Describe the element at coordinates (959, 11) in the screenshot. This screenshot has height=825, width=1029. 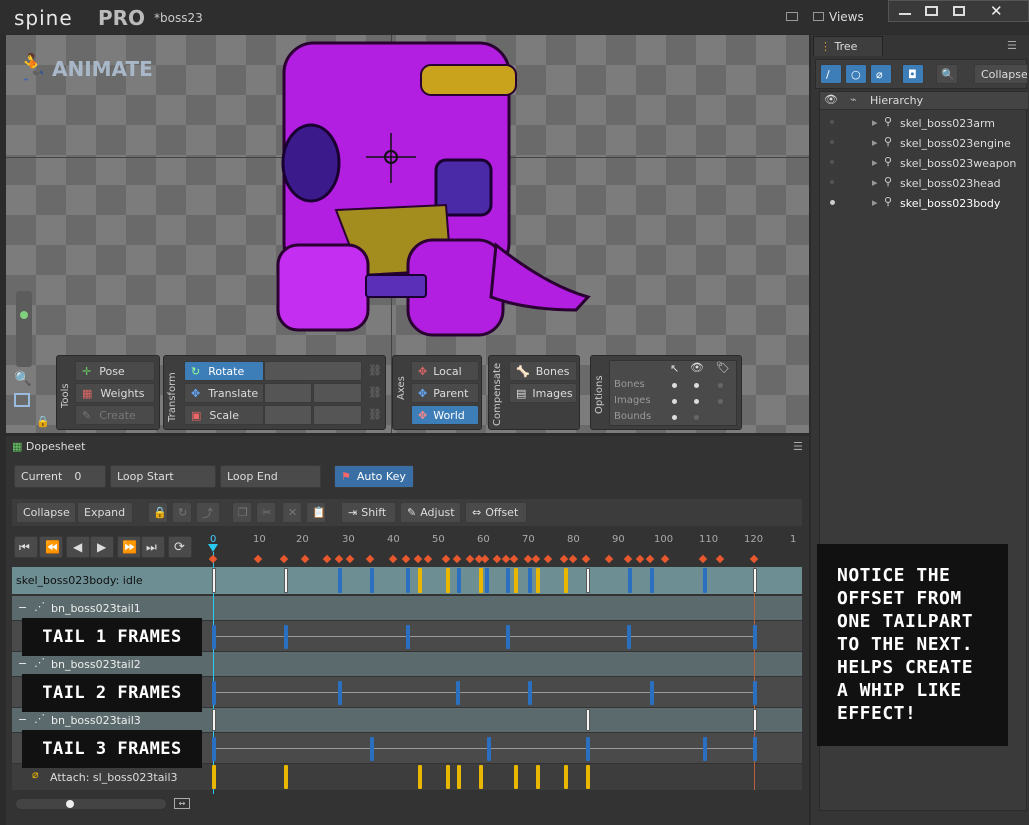
I see `restore-icon` at that location.